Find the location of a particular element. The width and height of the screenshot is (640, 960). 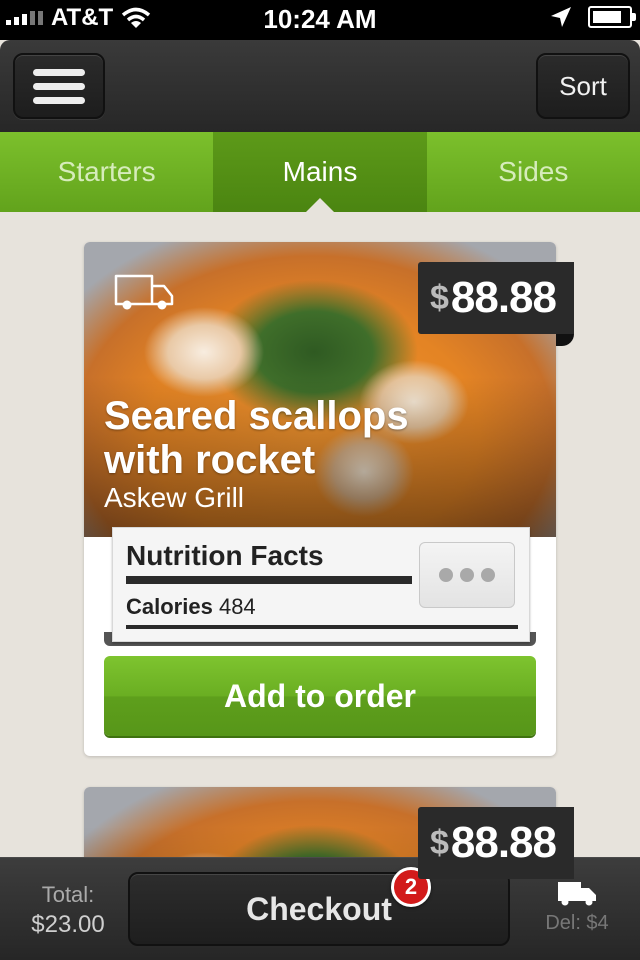

battery-icon is located at coordinates (612, 17).